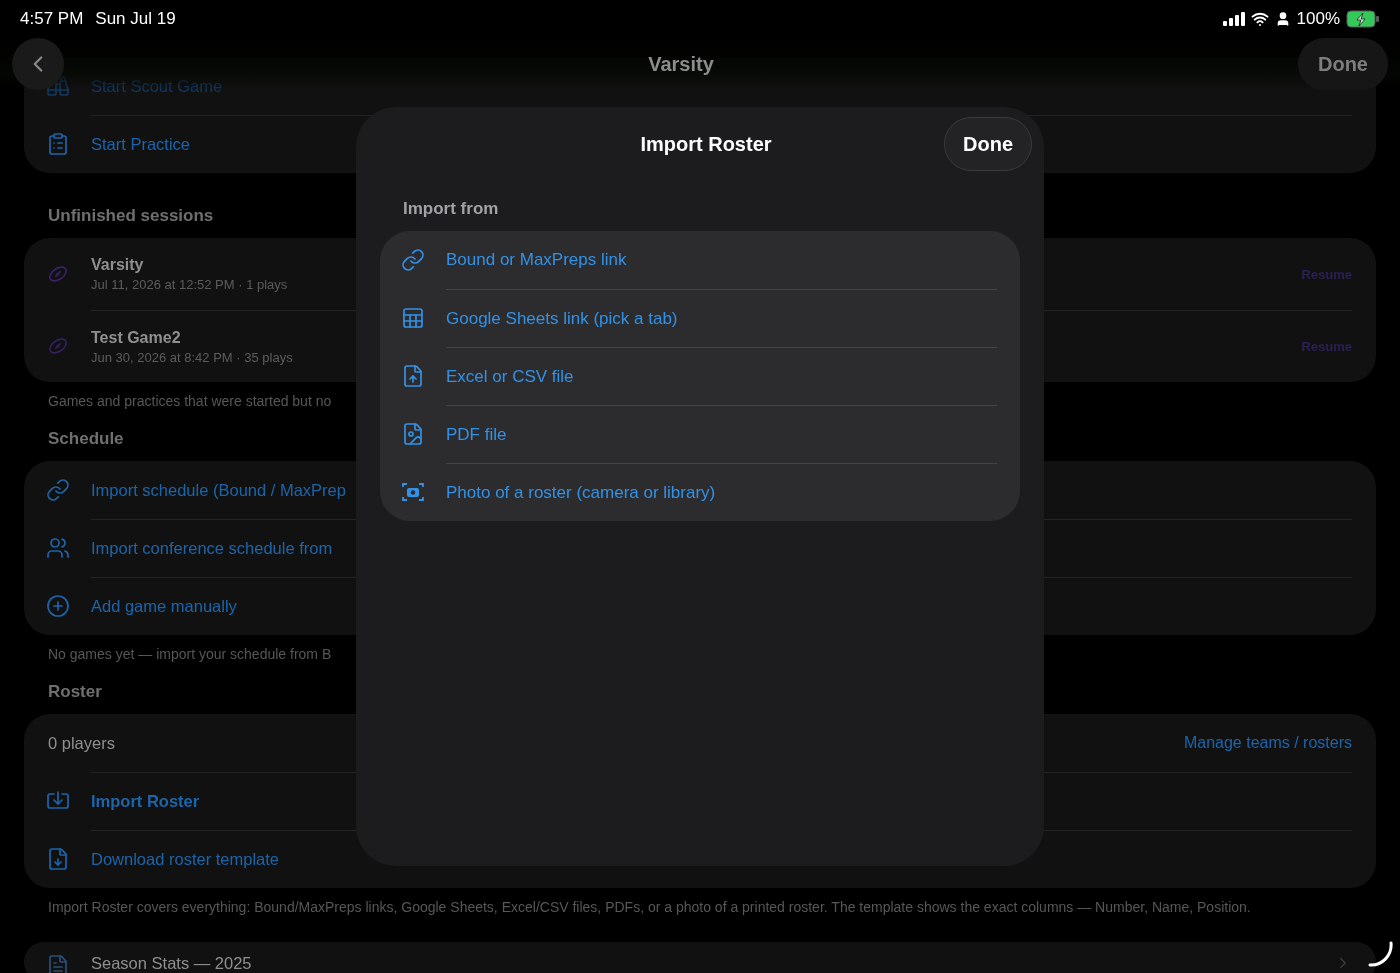 The height and width of the screenshot is (973, 1400). What do you see at coordinates (1318, 19) in the screenshot?
I see `battery-percent: 100%` at bounding box center [1318, 19].